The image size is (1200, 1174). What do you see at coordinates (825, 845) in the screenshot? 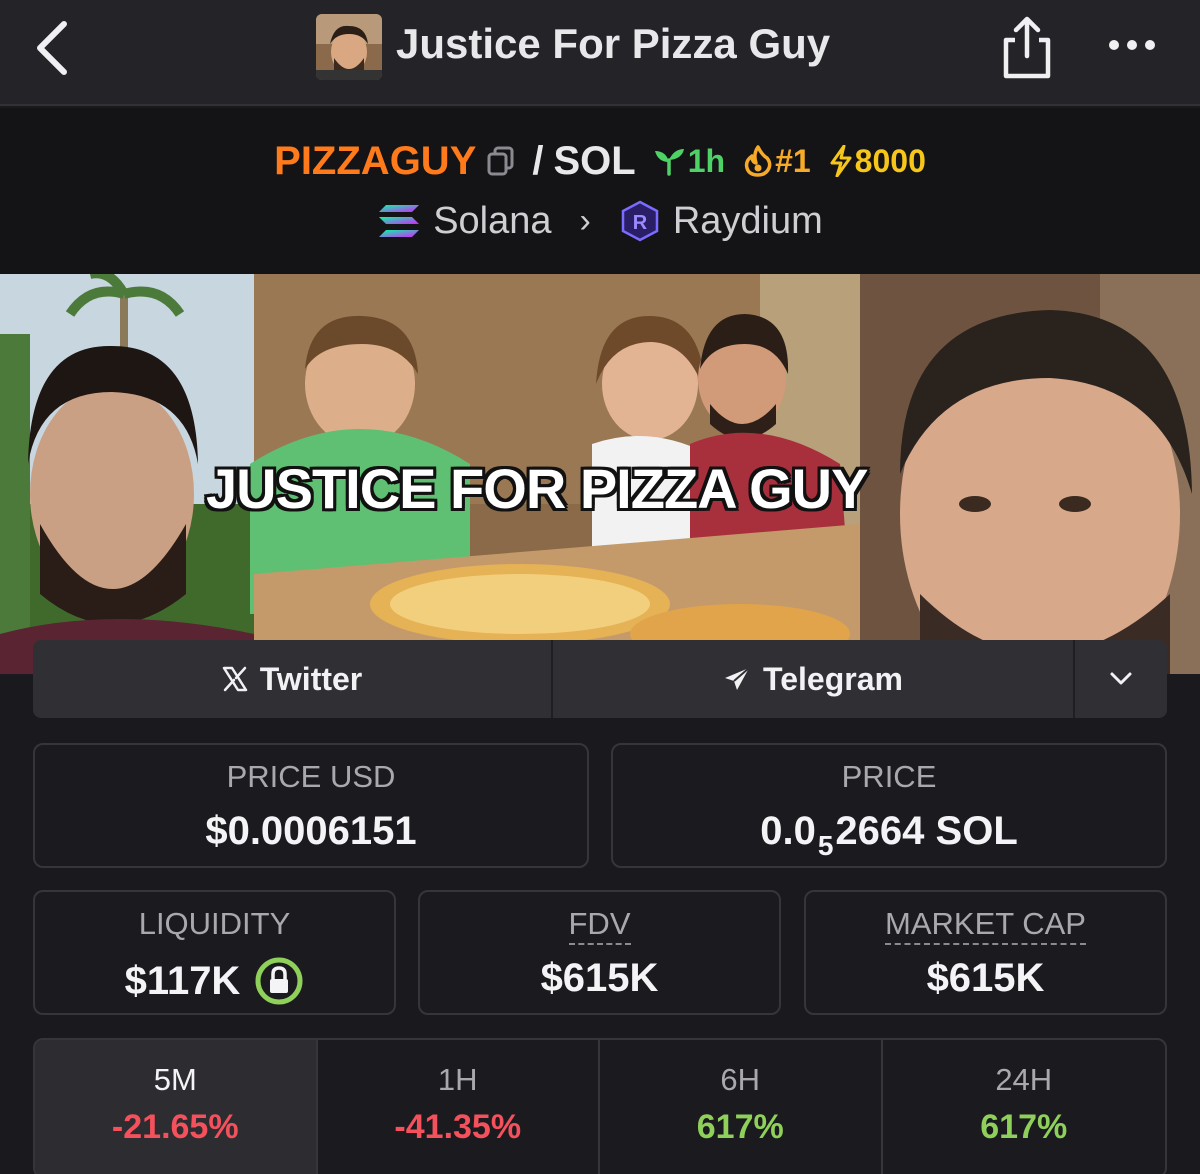
I see `price-zero-count: 5` at bounding box center [825, 845].